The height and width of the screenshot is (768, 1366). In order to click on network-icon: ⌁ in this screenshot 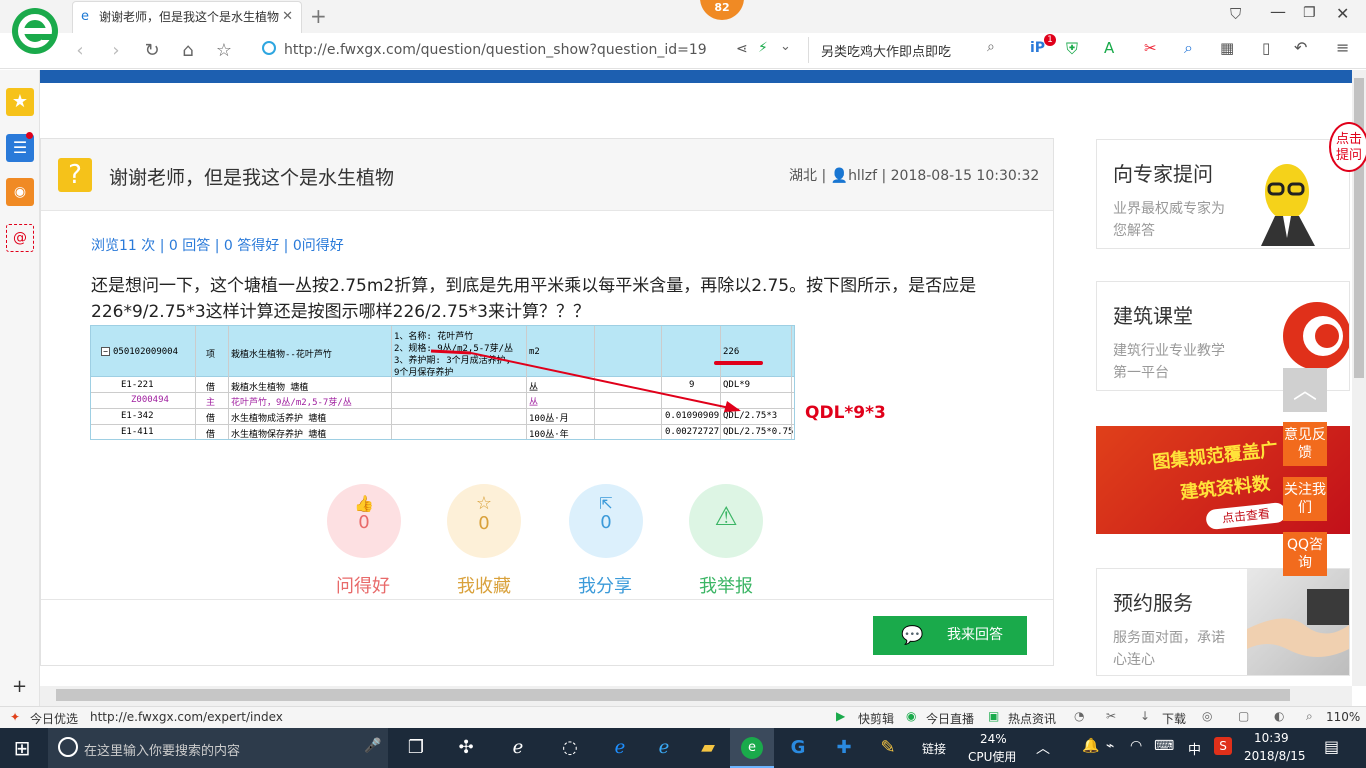, I will do `click(1110, 746)`.